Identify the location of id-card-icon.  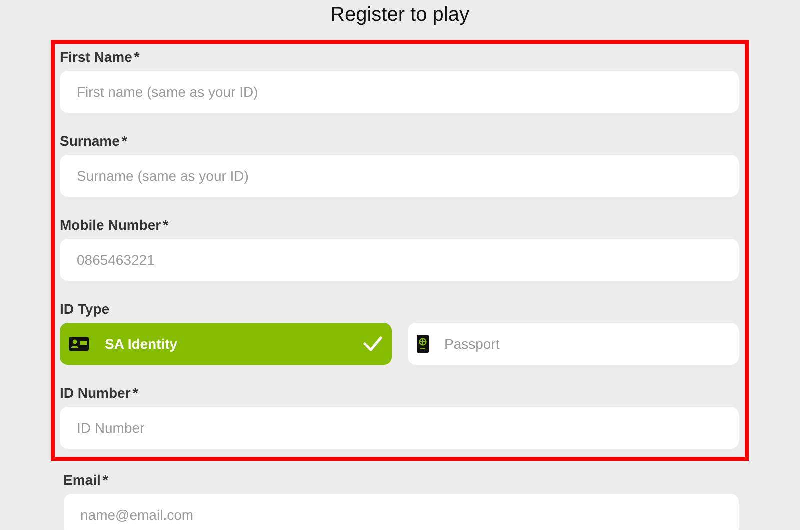
(79, 344).